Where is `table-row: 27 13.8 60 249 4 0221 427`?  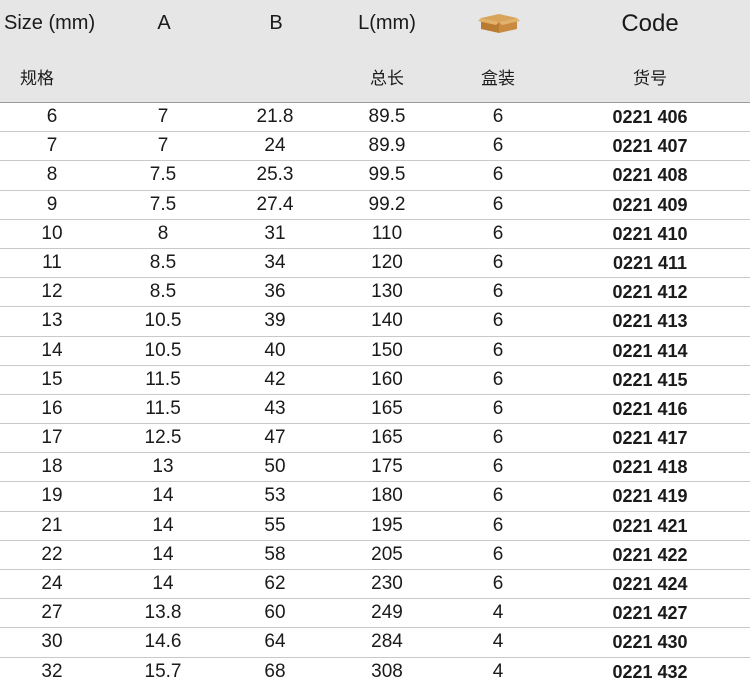
table-row: 27 13.8 60 249 4 0221 427 is located at coordinates (375, 612).